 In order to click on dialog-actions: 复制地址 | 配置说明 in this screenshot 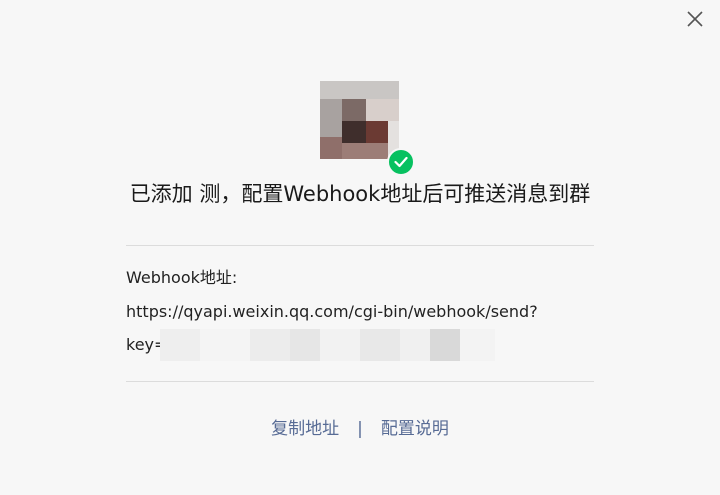, I will do `click(360, 429)`.